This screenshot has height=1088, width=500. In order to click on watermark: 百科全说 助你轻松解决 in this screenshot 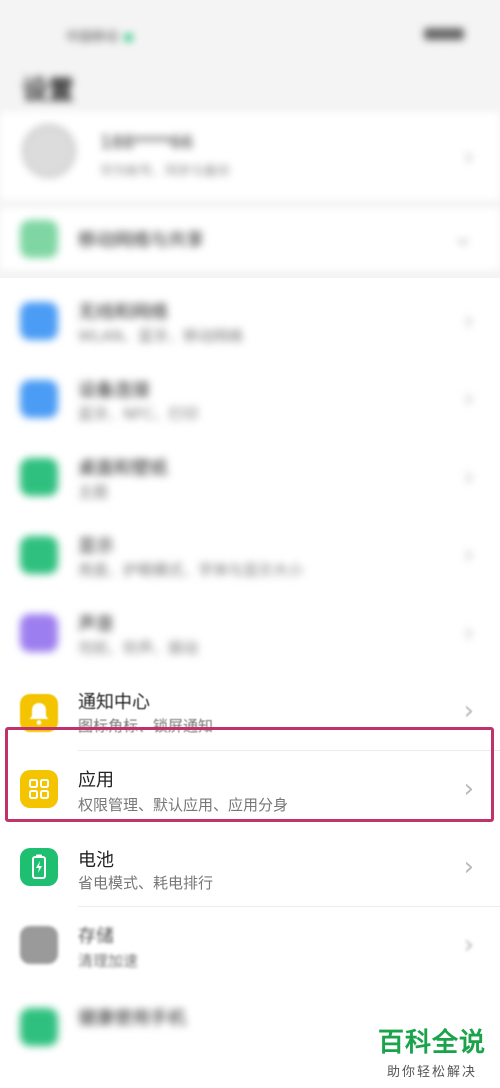, I will do `click(432, 1051)`.